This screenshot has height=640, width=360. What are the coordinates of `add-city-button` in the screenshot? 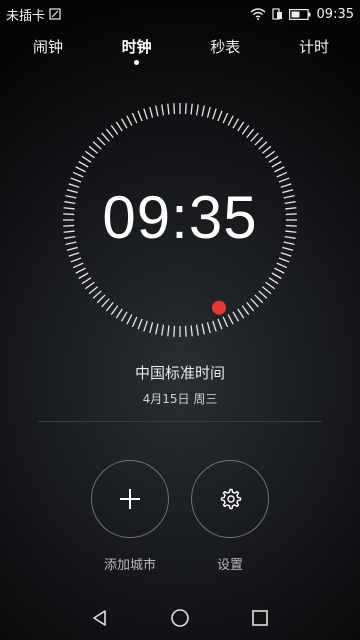 It's located at (130, 499).